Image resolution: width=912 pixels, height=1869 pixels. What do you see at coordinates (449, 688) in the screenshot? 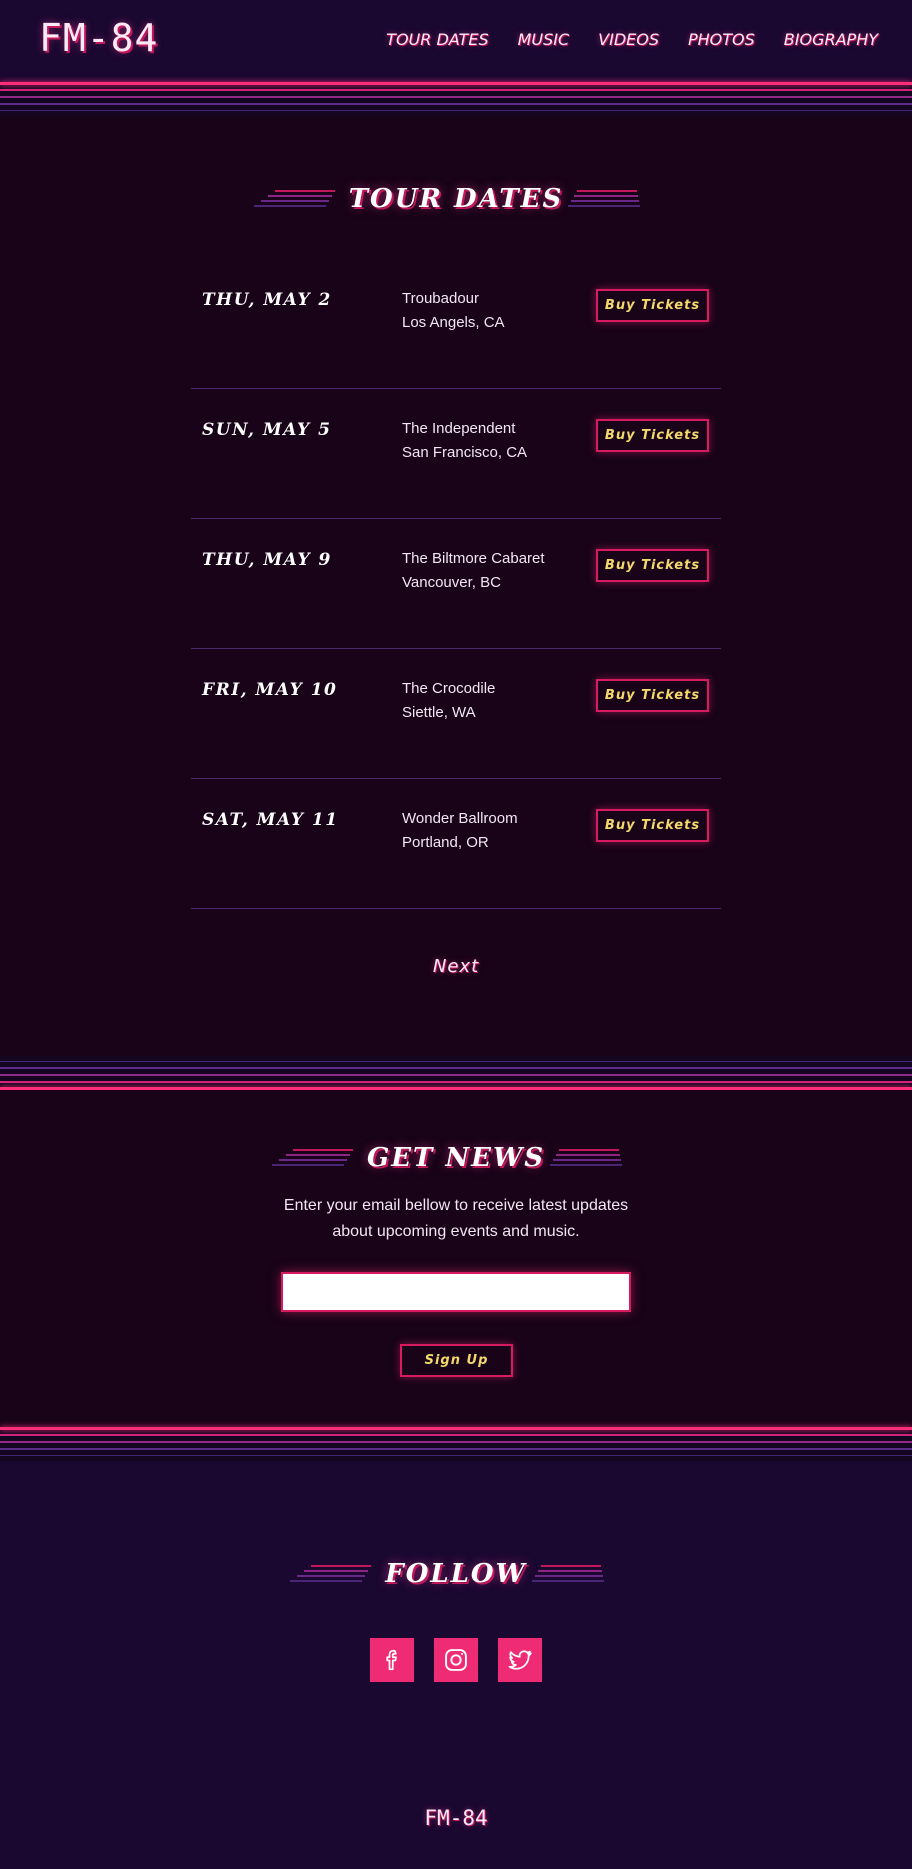
I see `venue-name: The Crocodile` at bounding box center [449, 688].